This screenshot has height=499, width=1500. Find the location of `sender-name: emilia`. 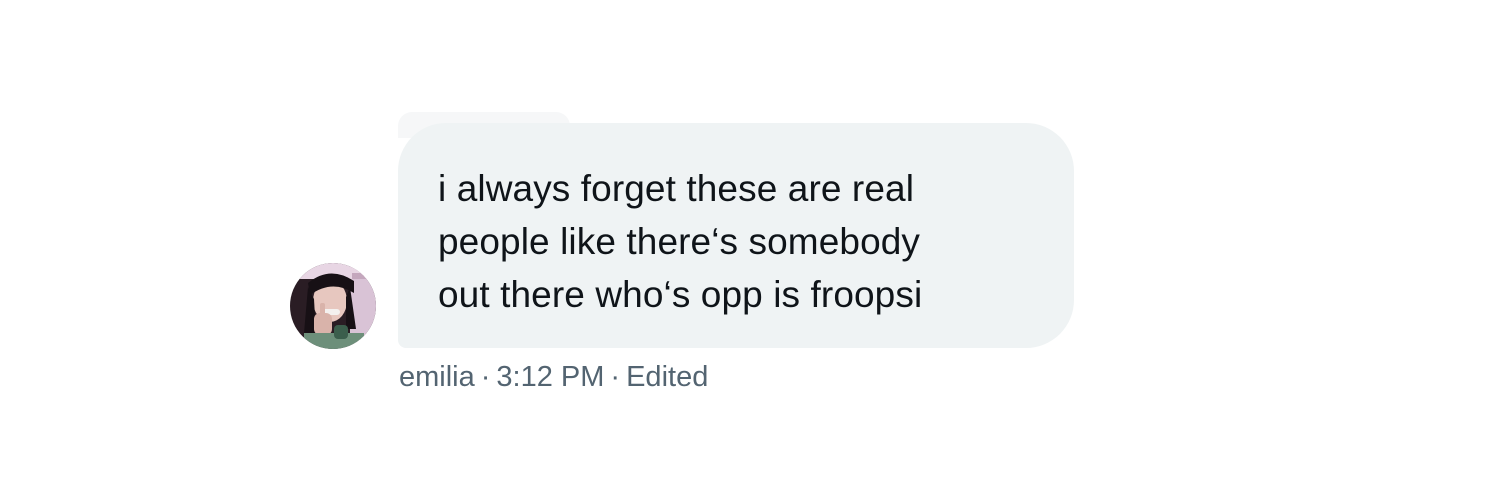

sender-name: emilia is located at coordinates (437, 377).